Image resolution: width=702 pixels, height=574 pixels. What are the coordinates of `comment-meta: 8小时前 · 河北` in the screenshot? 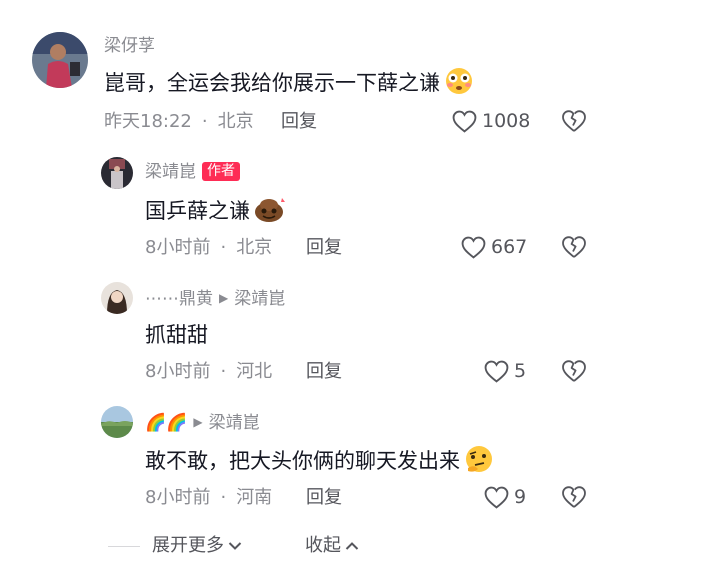 It's located at (209, 371).